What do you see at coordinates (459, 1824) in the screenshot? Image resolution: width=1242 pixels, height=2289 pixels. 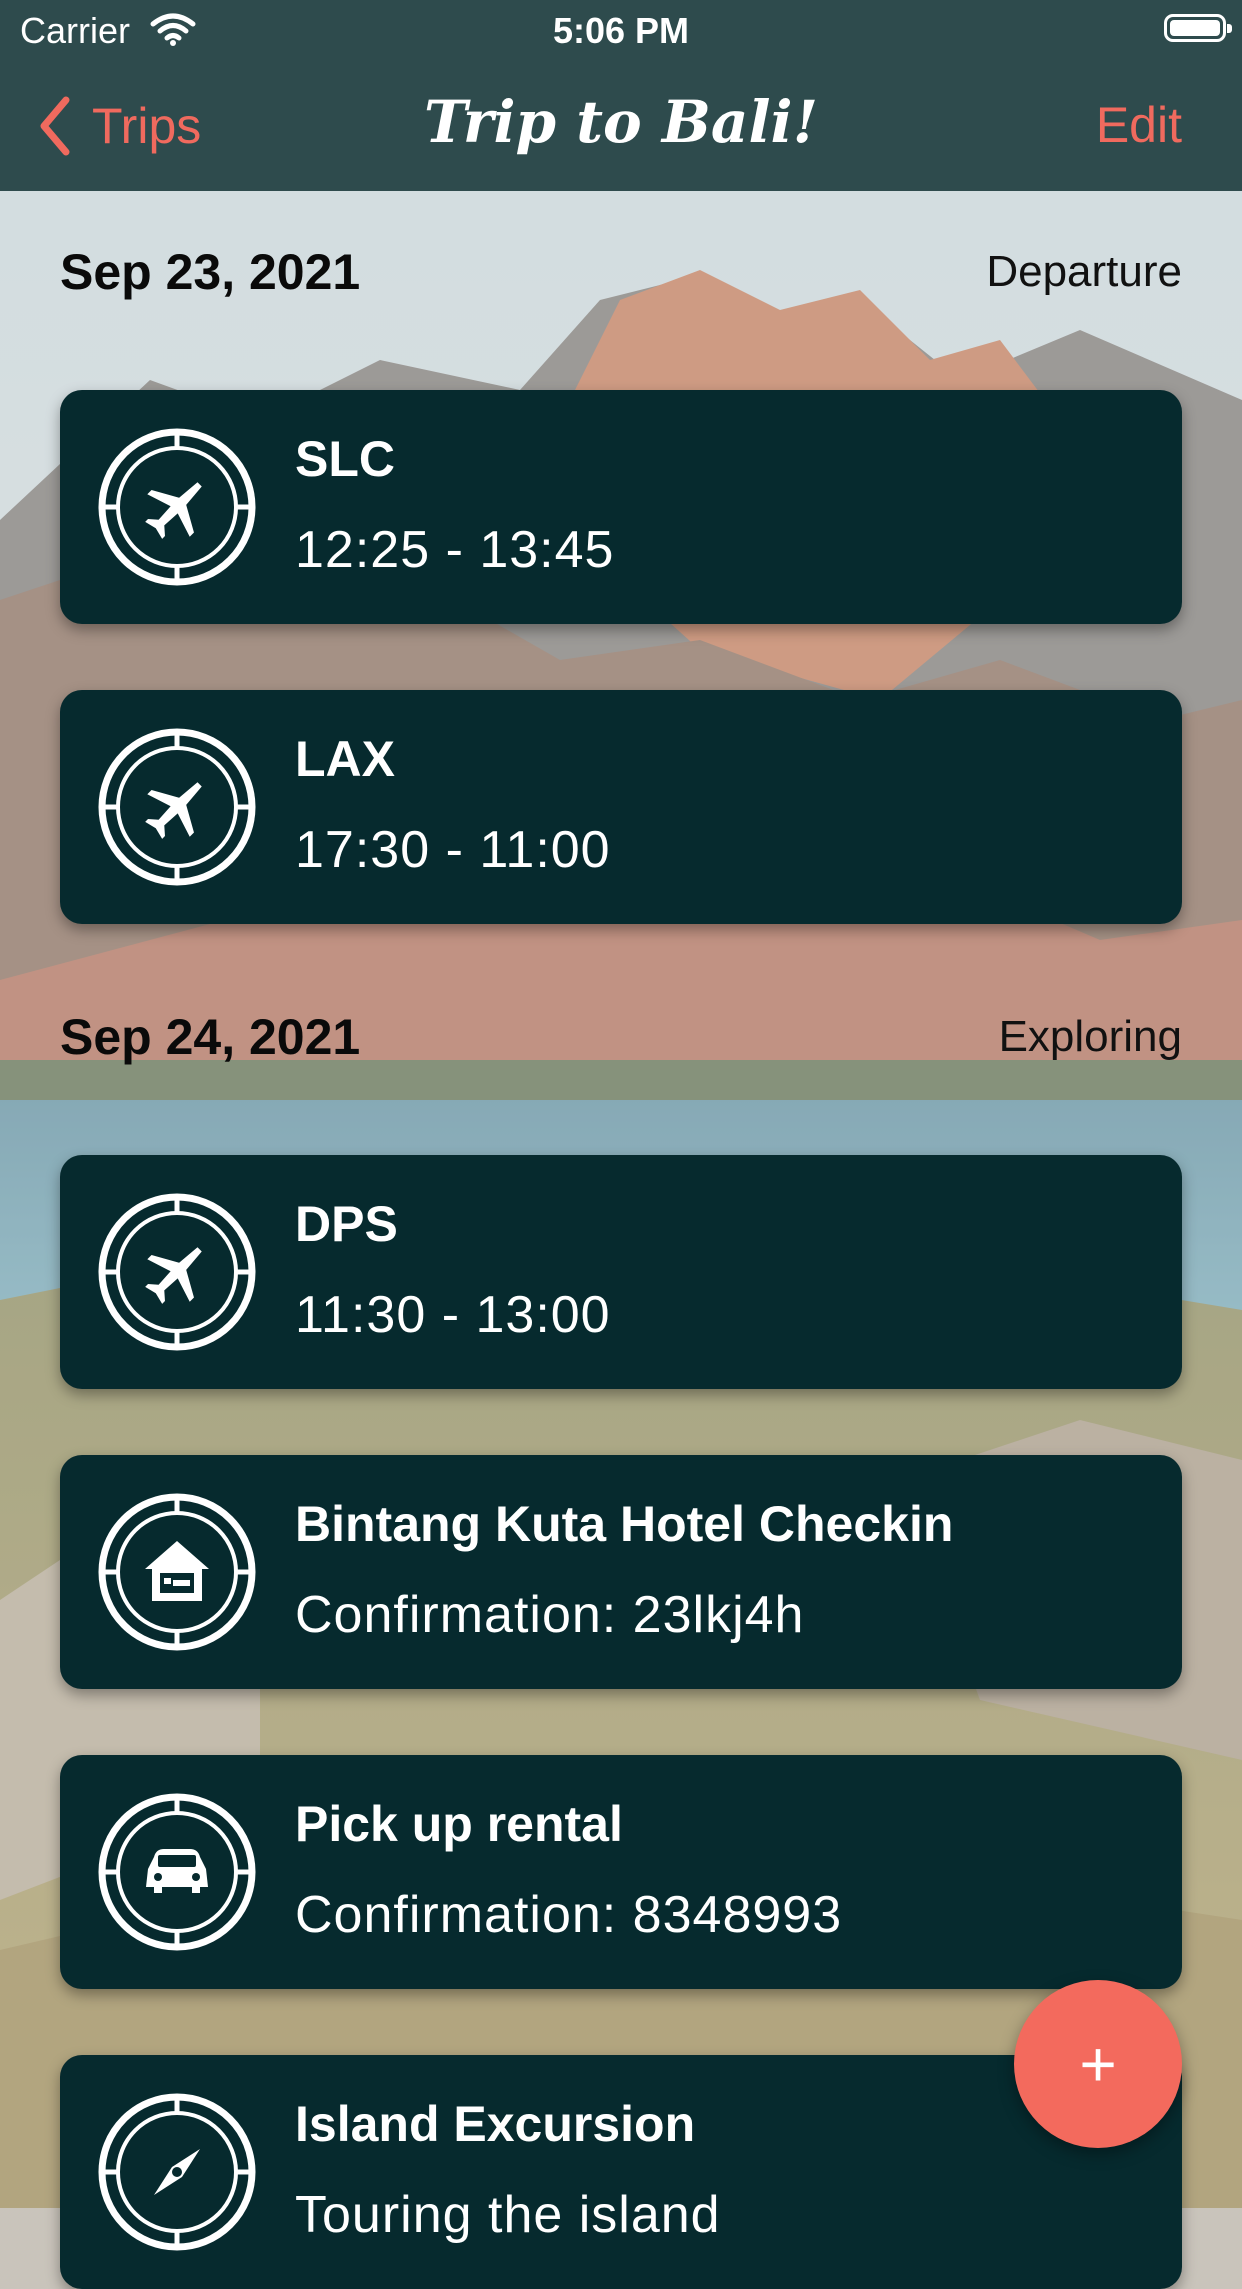 I see `card-title: Pick up rental` at bounding box center [459, 1824].